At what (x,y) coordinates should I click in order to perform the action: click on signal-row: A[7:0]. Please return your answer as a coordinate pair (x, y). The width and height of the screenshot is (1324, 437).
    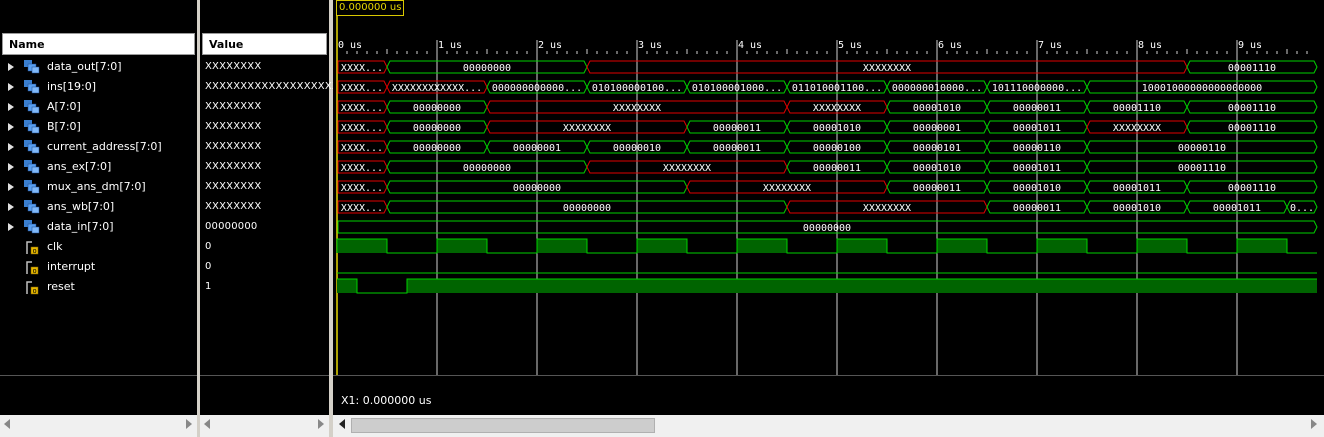
    Looking at the image, I should click on (98, 107).